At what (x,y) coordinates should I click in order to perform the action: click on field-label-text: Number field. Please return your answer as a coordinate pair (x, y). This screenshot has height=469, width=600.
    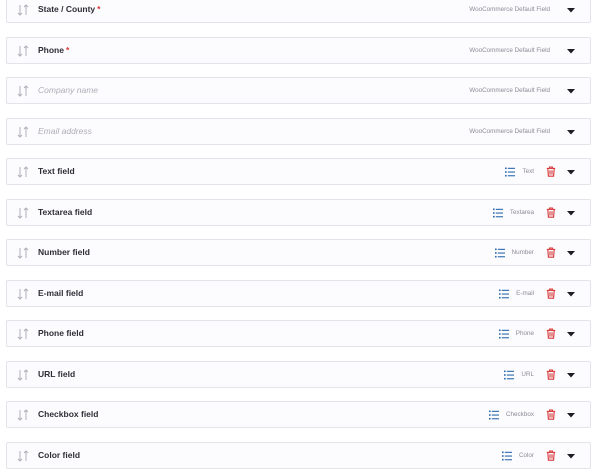
    Looking at the image, I should click on (64, 252).